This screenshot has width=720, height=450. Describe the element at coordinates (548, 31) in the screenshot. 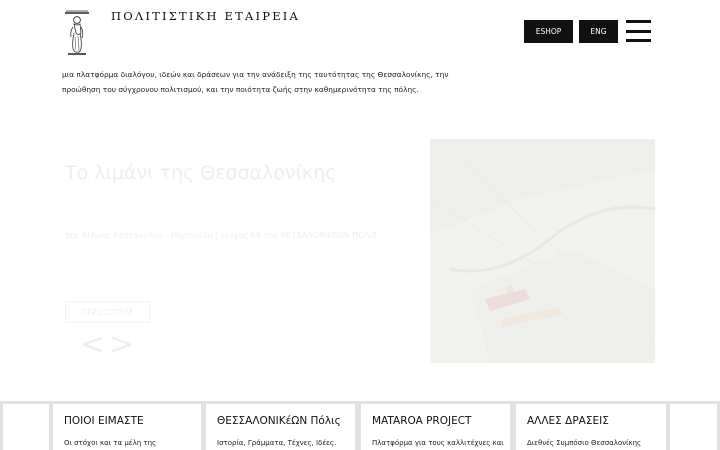

I see `eshop-button: ESHOP` at that location.